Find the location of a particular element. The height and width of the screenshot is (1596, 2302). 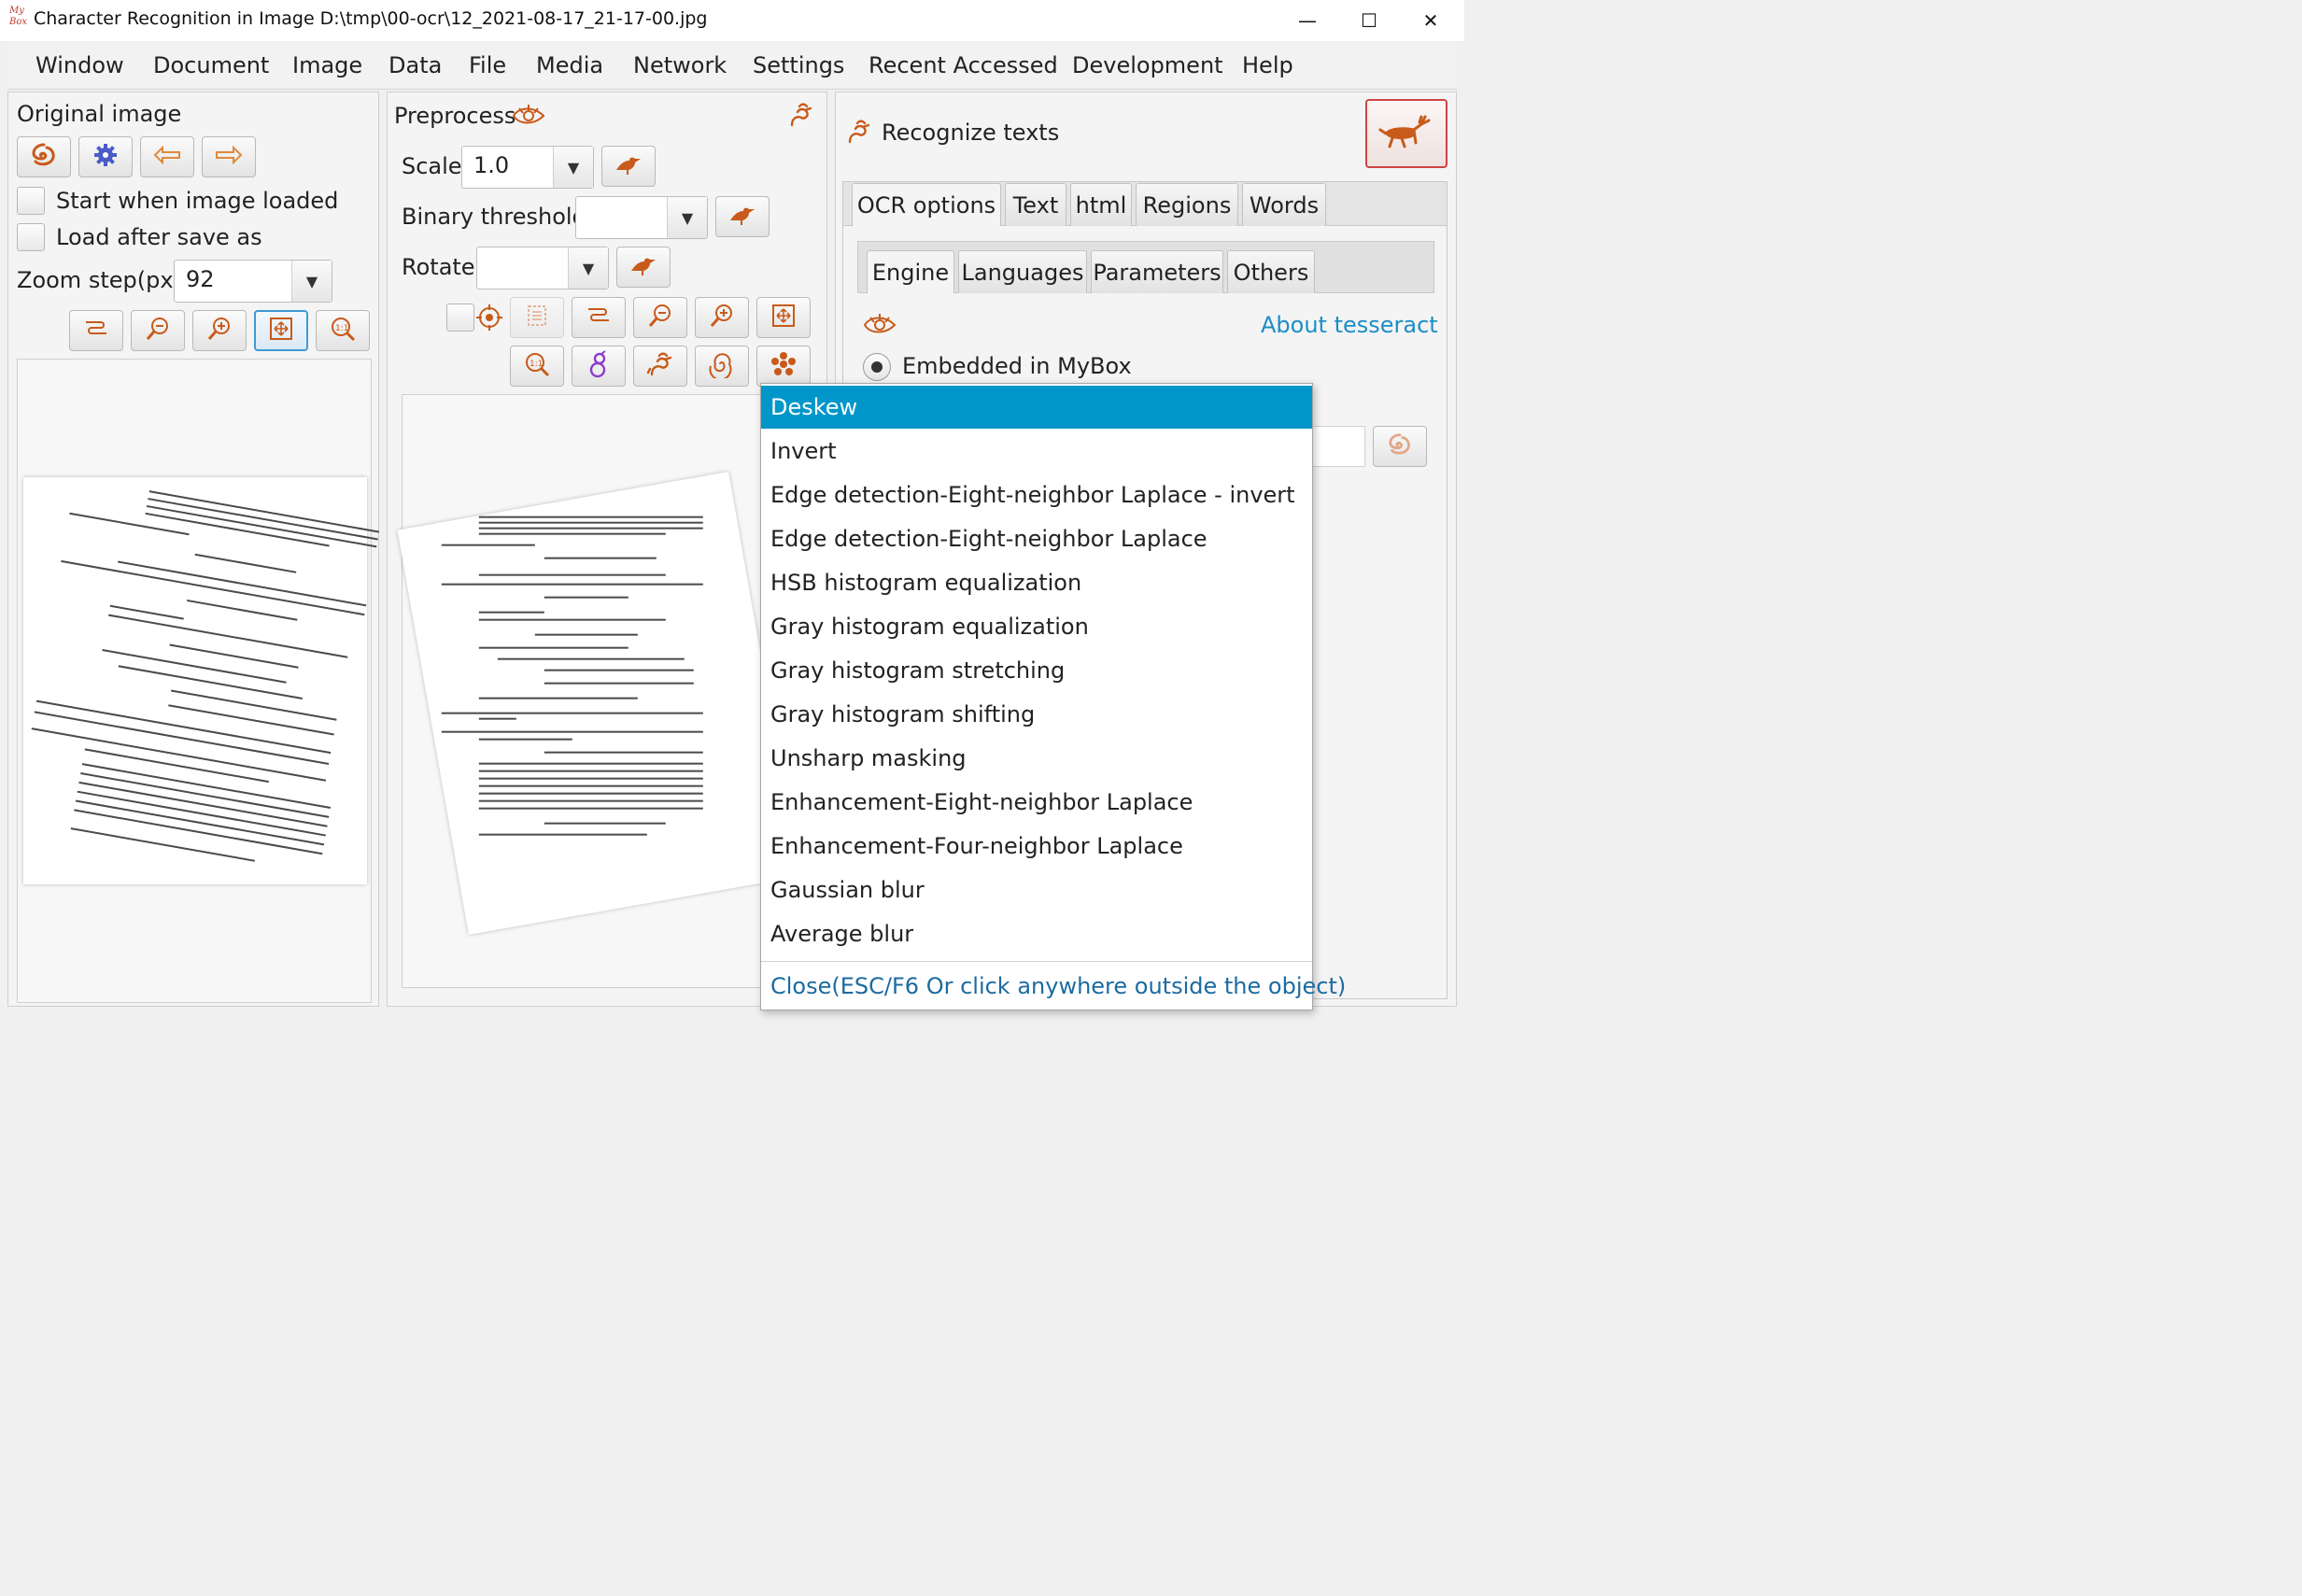

menu-item-hsb-equalization: HSB histogram equalization is located at coordinates (1037, 582).